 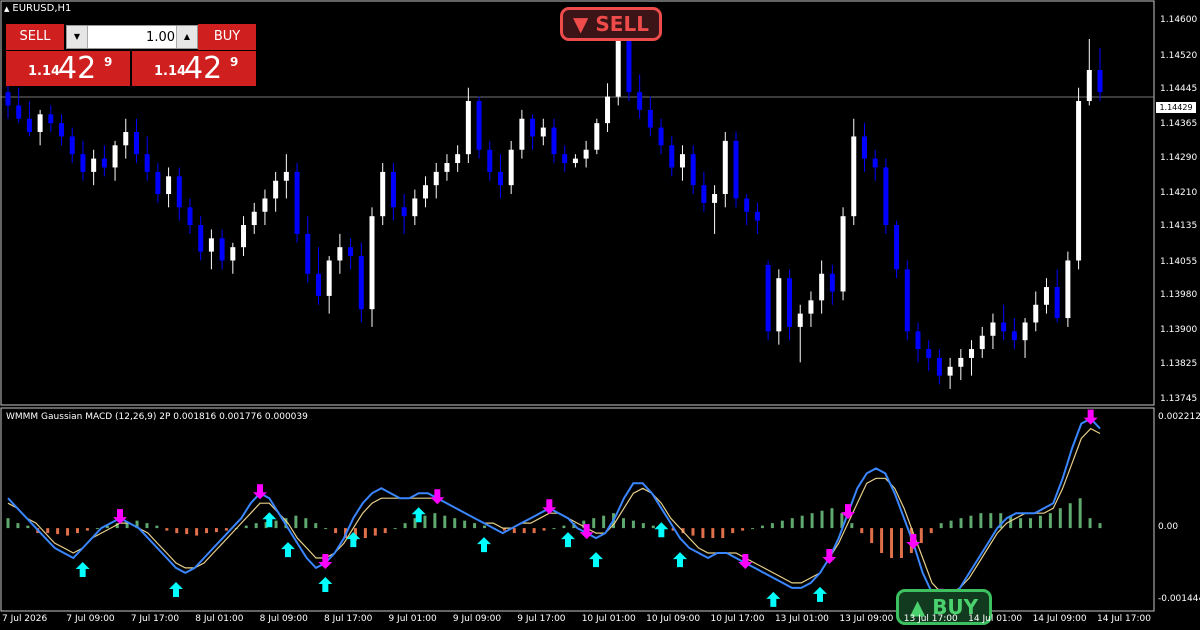 I want to click on lot-decrease-icon: ▼, so click(x=77, y=37).